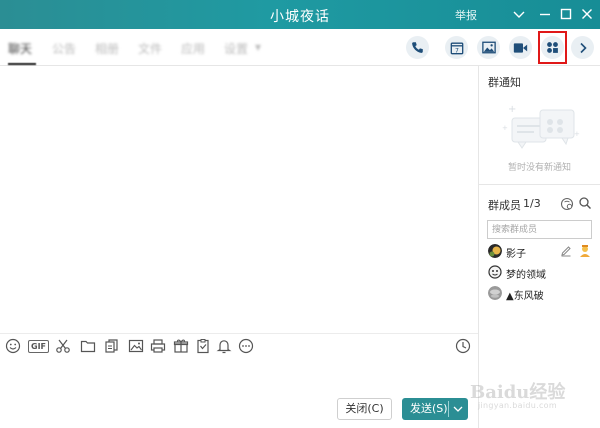 Image resolution: width=600 pixels, height=428 pixels. Describe the element at coordinates (300, 14) in the screenshot. I see `title-bar: 小城夜话 举报` at that location.